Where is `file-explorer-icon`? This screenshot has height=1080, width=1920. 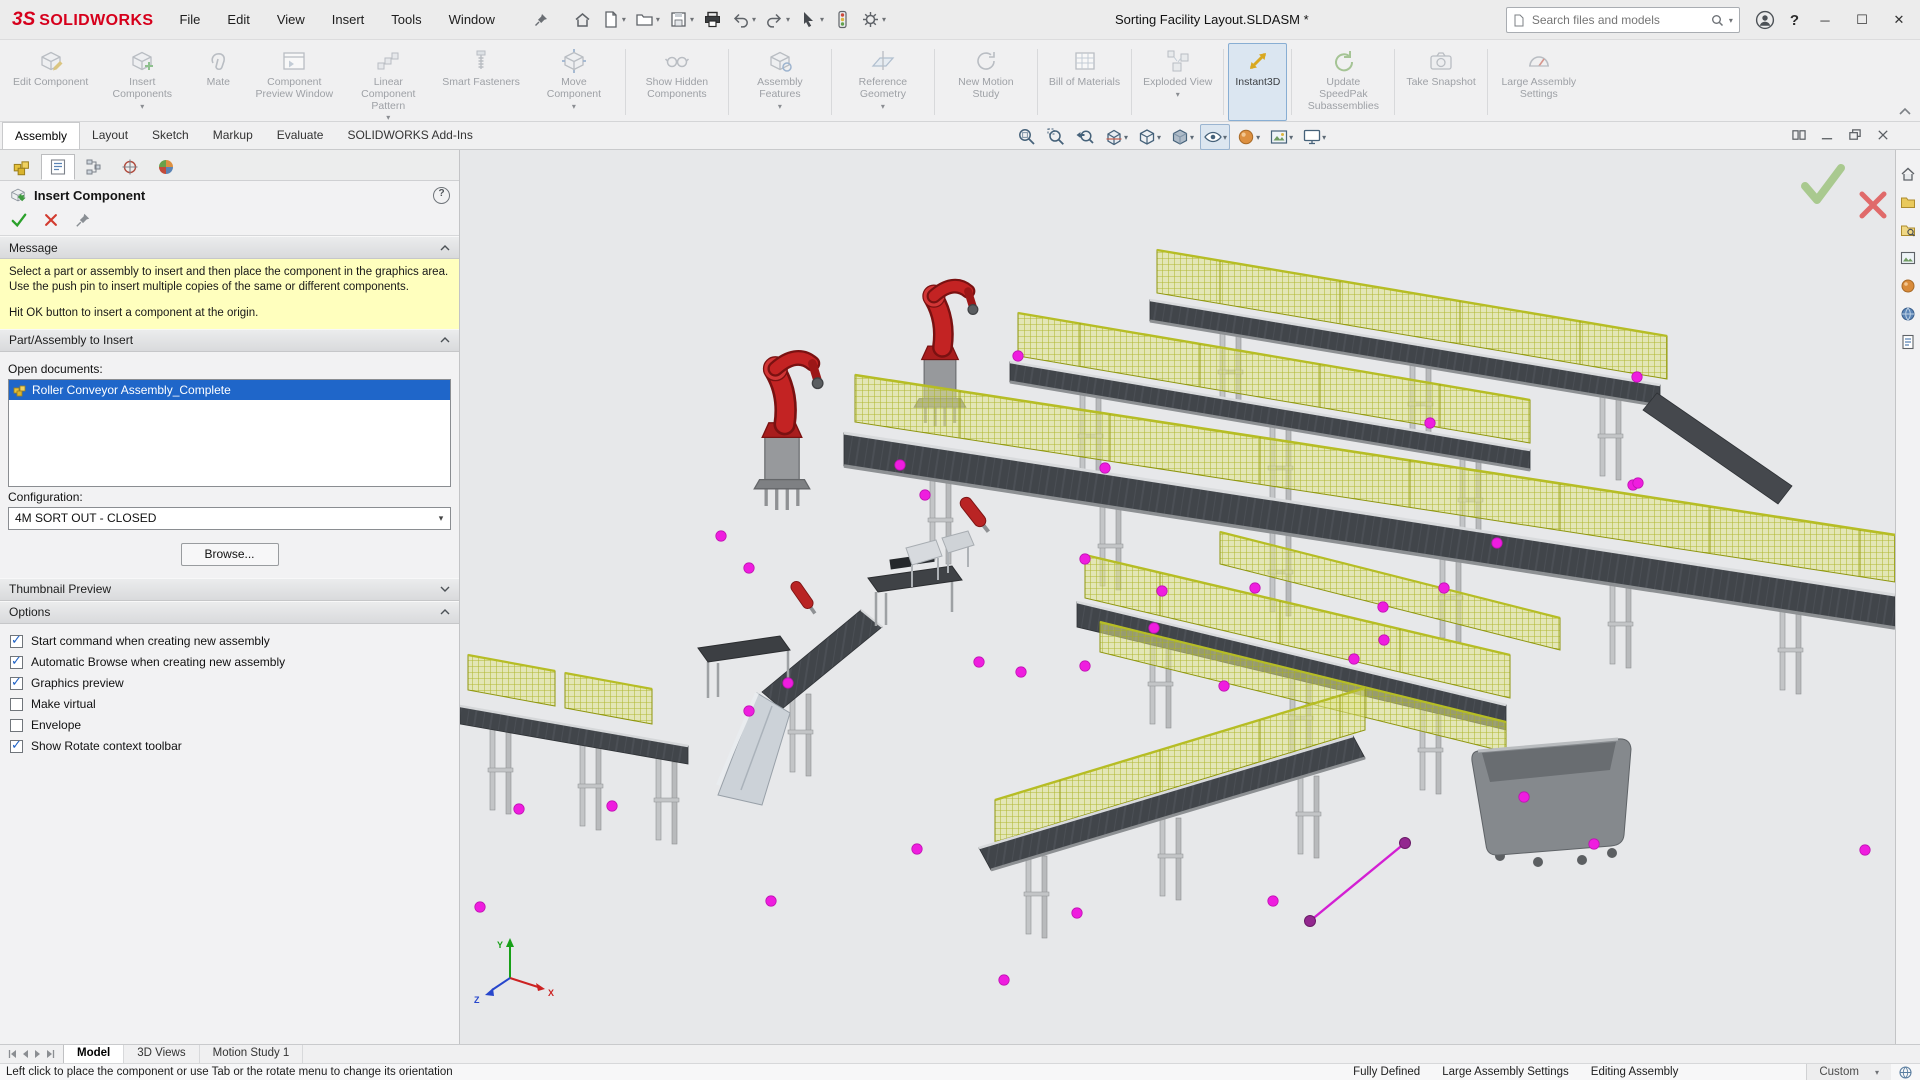
file-explorer-icon is located at coordinates (1908, 230).